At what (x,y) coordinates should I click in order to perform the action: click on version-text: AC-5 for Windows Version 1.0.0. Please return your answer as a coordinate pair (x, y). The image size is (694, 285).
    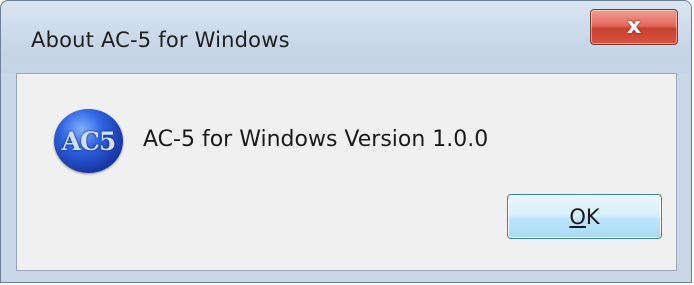
    Looking at the image, I should click on (316, 139).